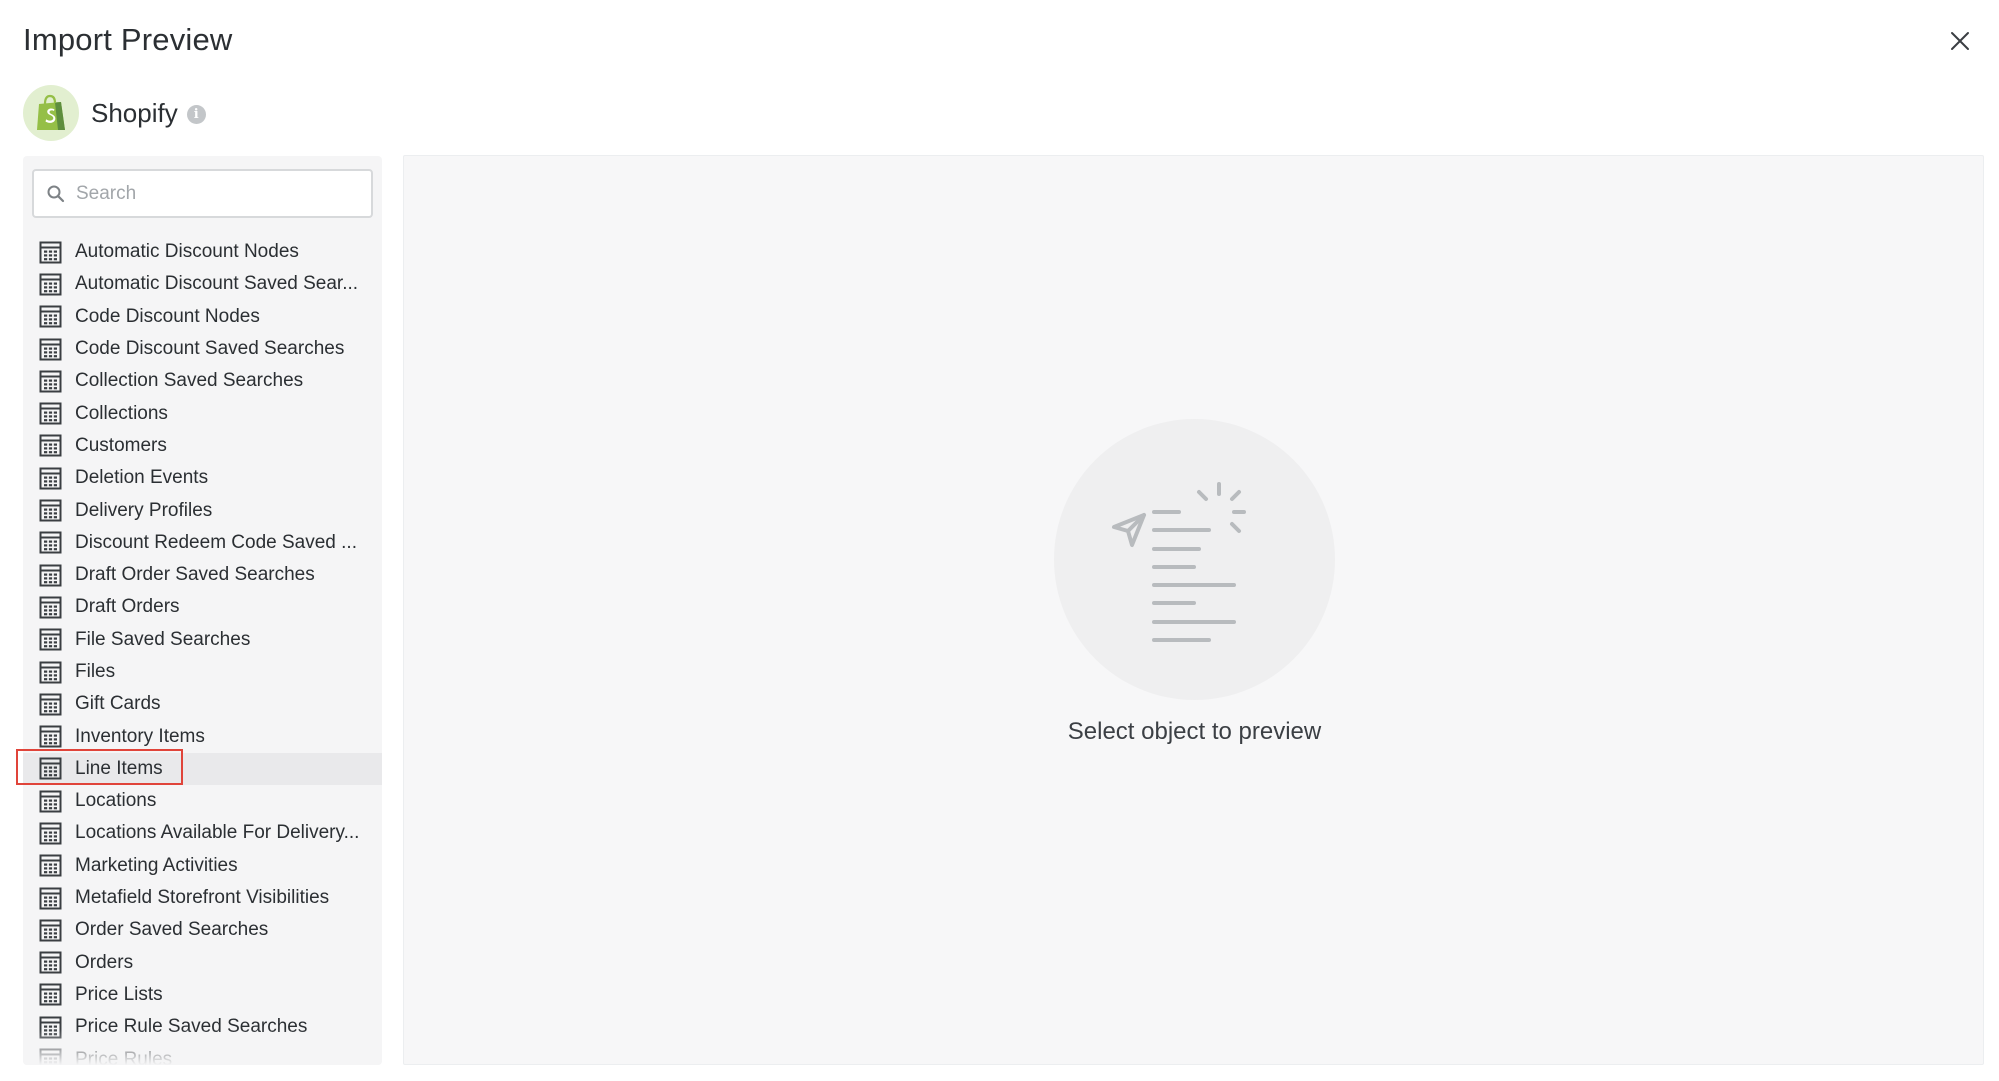 The image size is (1999, 1081). I want to click on object-list-item-label: Price Lists, so click(119, 994).